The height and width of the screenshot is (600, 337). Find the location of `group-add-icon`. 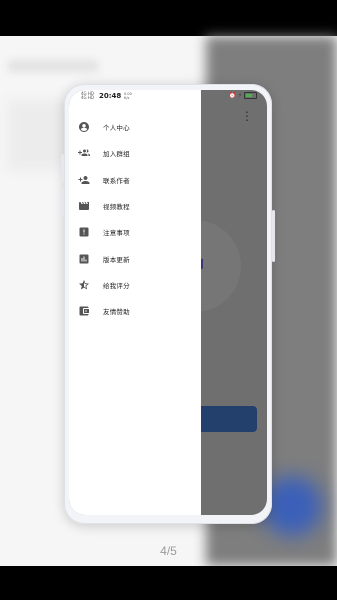

group-add-icon is located at coordinates (84, 153).